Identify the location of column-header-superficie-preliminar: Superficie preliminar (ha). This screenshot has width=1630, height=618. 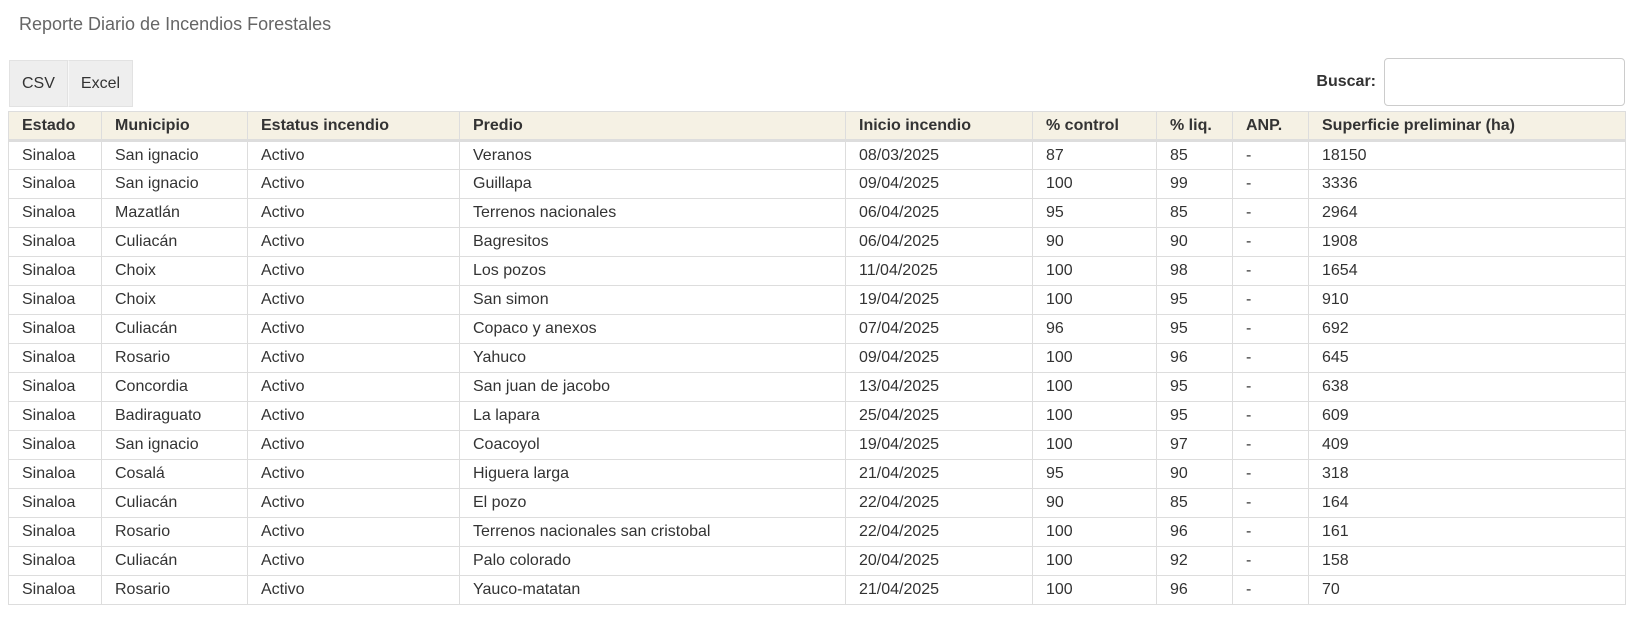
(1467, 126).